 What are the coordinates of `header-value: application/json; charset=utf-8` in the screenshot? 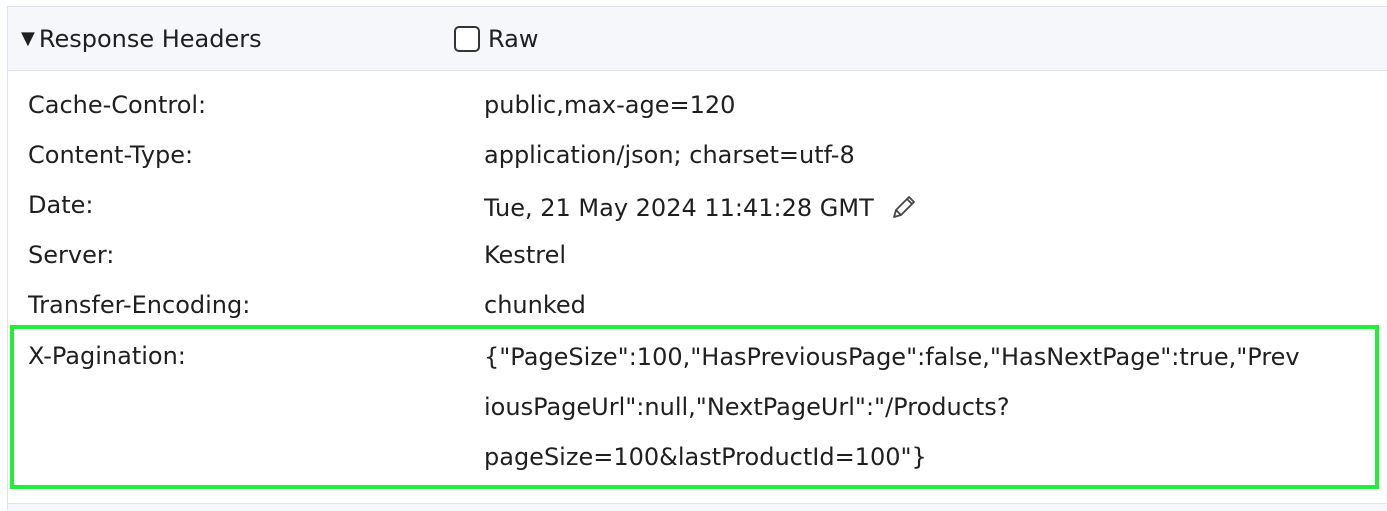 It's located at (669, 155).